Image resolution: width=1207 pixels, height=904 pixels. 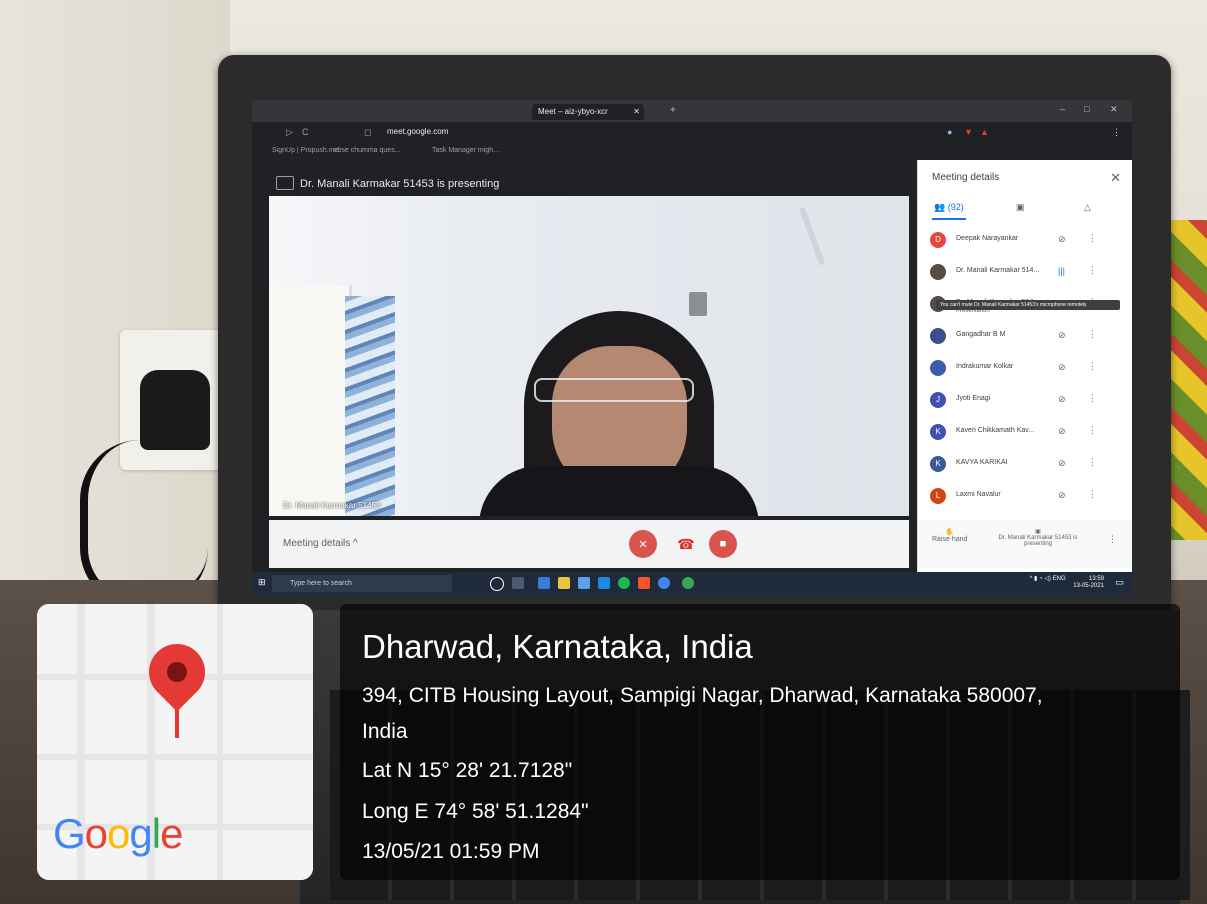 I want to click on participant-name: KAVYA KARIKAI, so click(x=982, y=462).